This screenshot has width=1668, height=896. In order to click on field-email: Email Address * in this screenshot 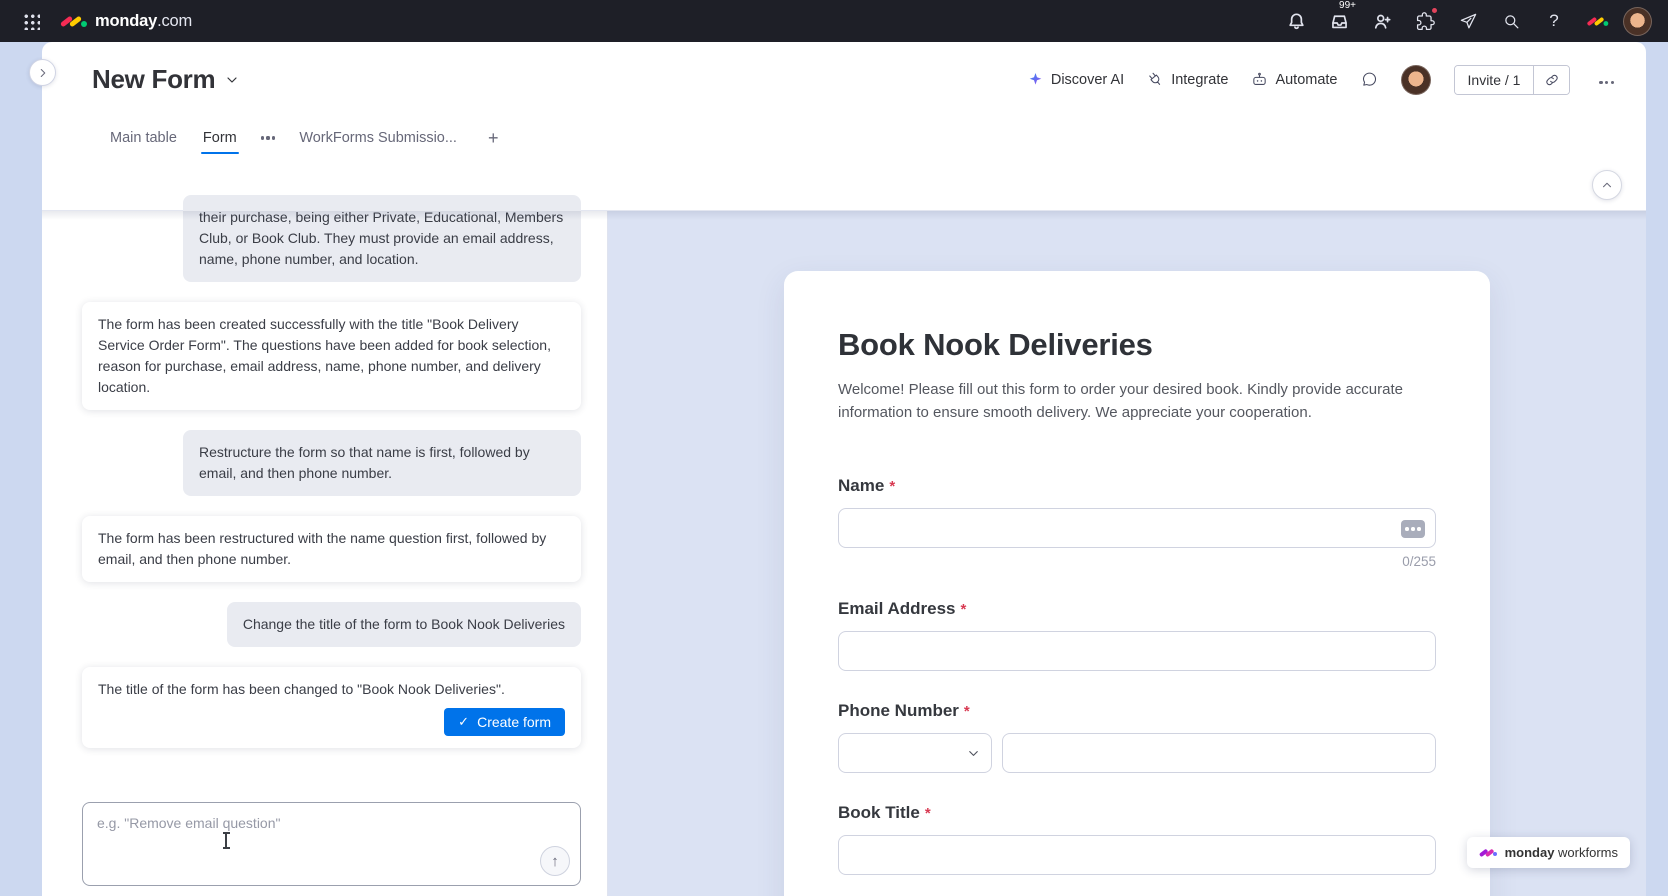, I will do `click(1137, 635)`.